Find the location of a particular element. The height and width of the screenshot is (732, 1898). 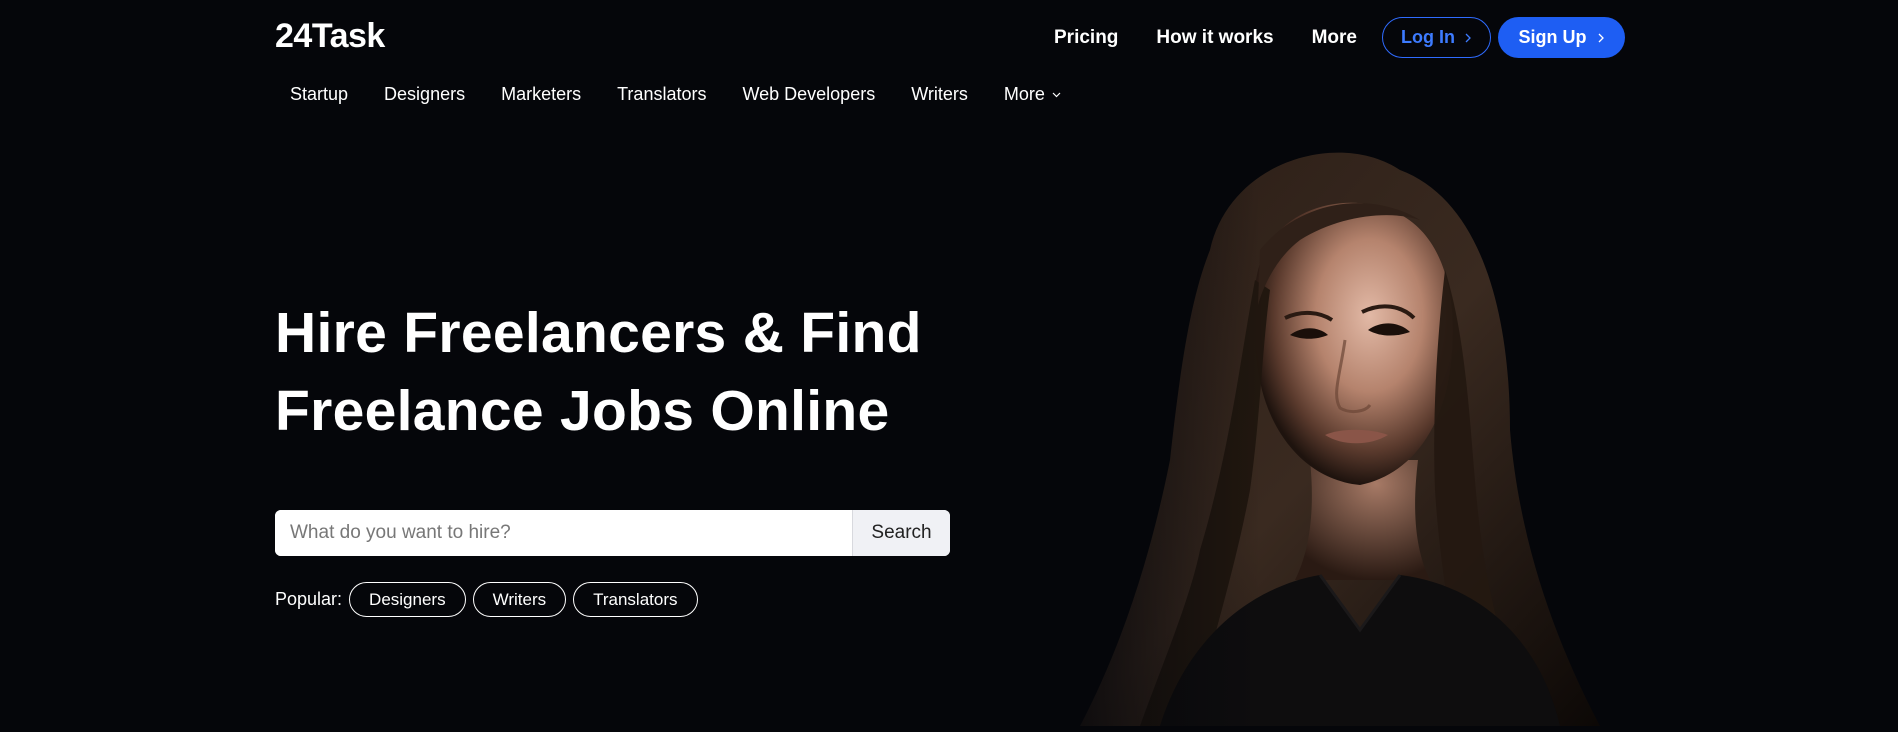

login-button: Log In is located at coordinates (1436, 37).